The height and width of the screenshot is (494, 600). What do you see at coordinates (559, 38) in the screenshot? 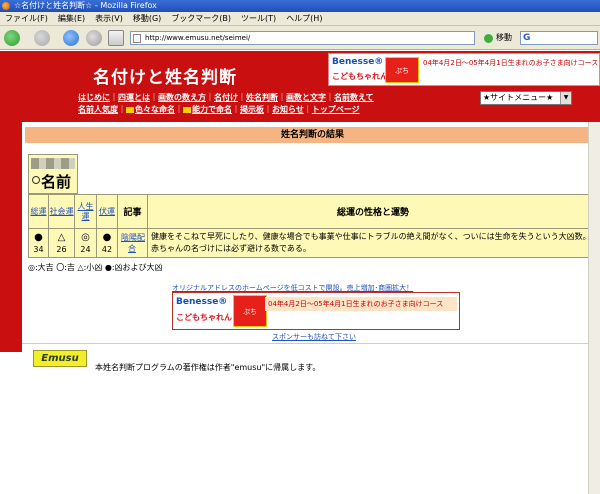
I see `search-input: G` at bounding box center [559, 38].